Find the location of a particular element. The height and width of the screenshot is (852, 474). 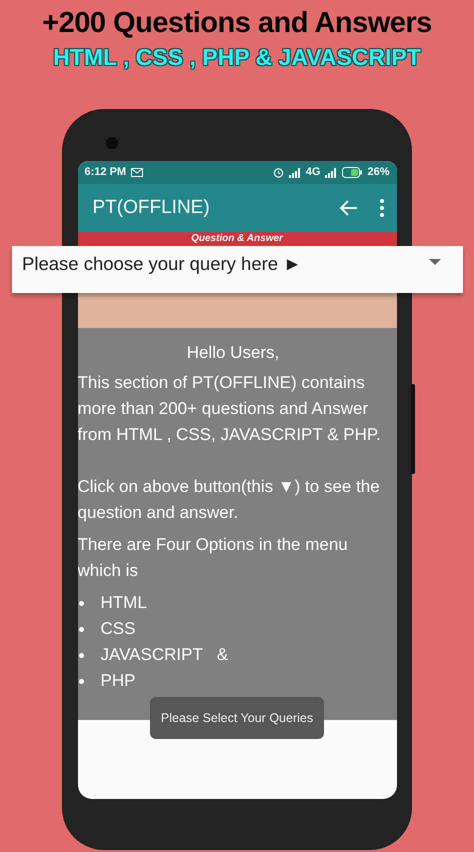

toast-message: Please Select Your Queries is located at coordinates (237, 718).